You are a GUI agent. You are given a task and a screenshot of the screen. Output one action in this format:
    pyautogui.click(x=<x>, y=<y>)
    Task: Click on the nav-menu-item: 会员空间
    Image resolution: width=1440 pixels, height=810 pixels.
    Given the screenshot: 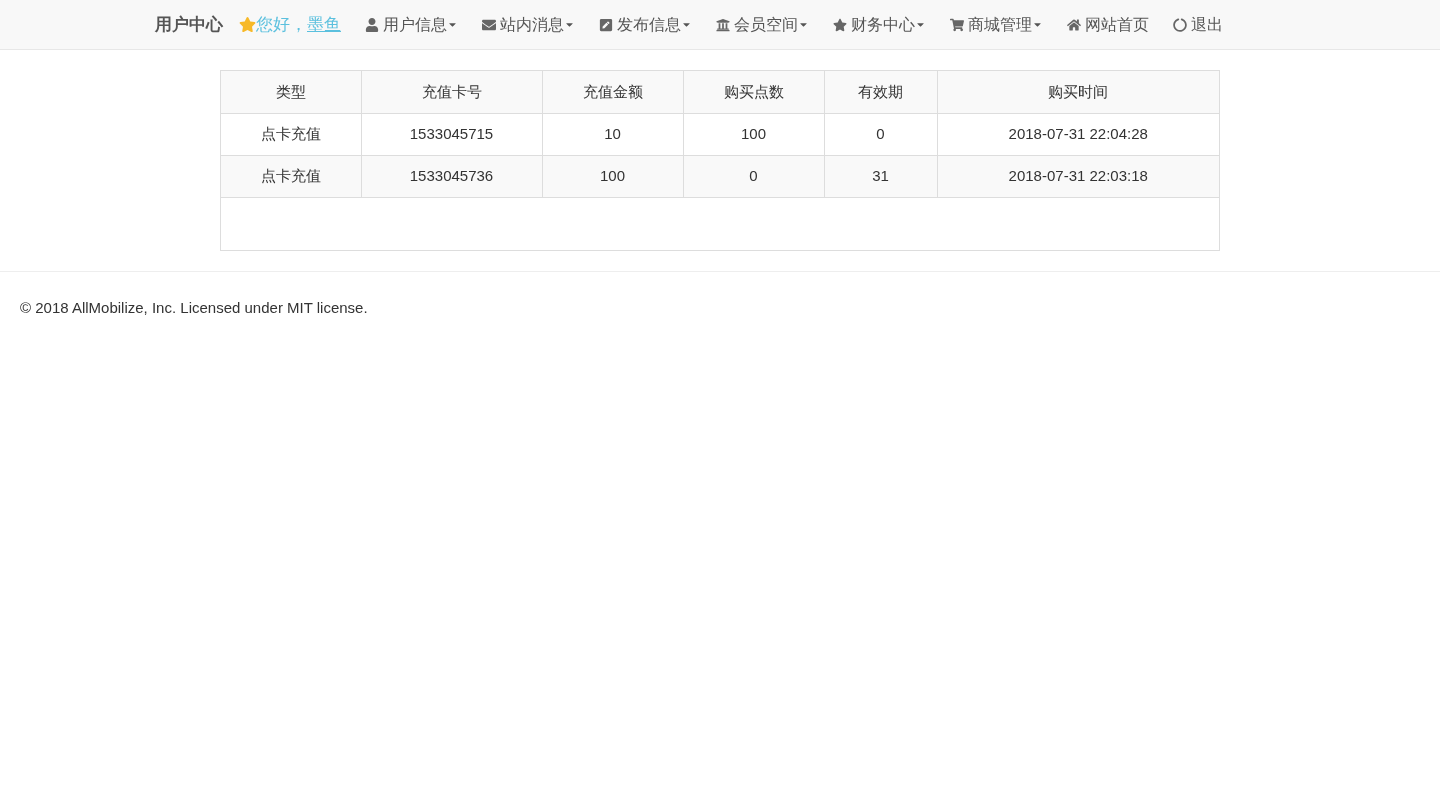 What is the action you would take?
    pyautogui.click(x=762, y=24)
    